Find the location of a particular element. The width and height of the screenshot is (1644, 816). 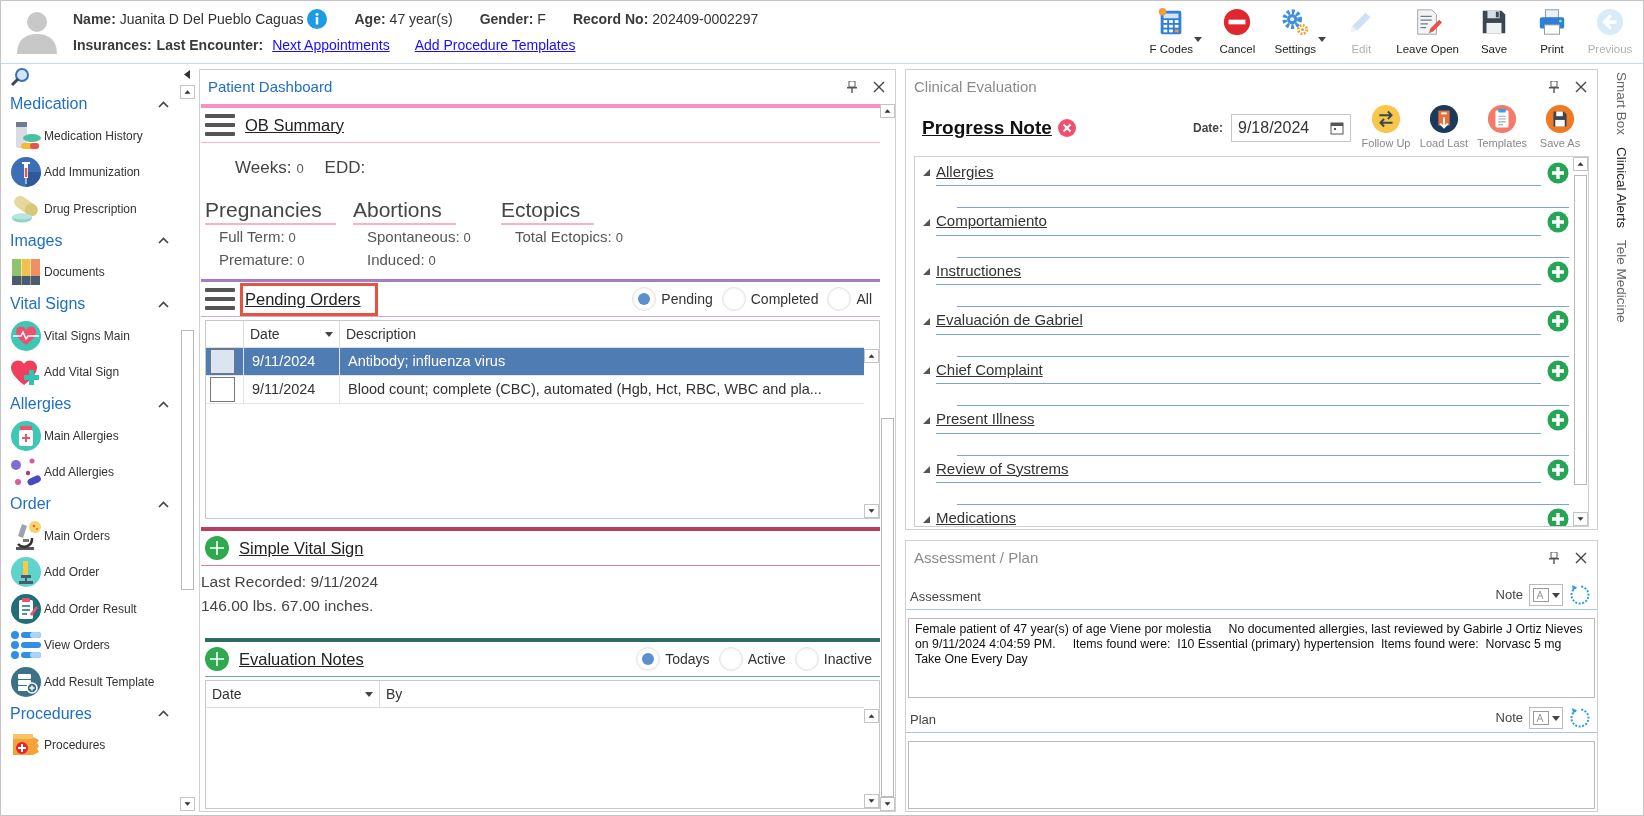

action-button: Follow Up is located at coordinates (1386, 128).